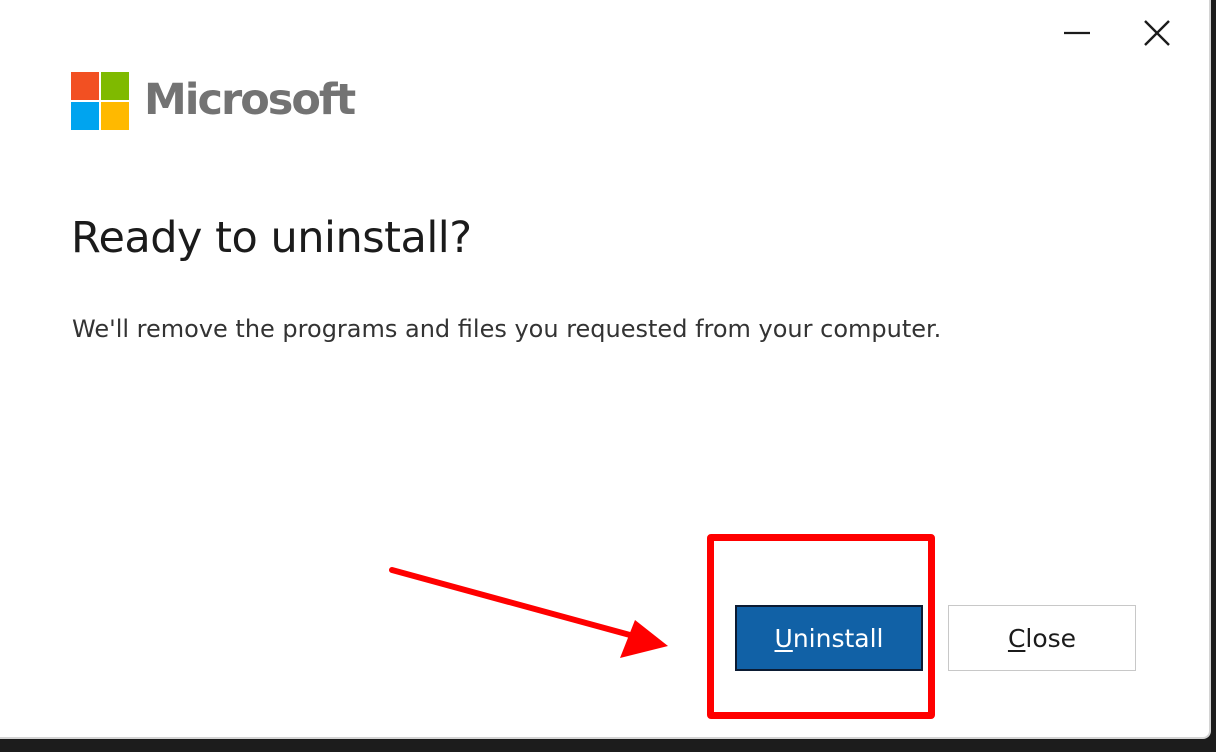  Describe the element at coordinates (1016, 638) in the screenshot. I see `close-mnemonic: C` at that location.